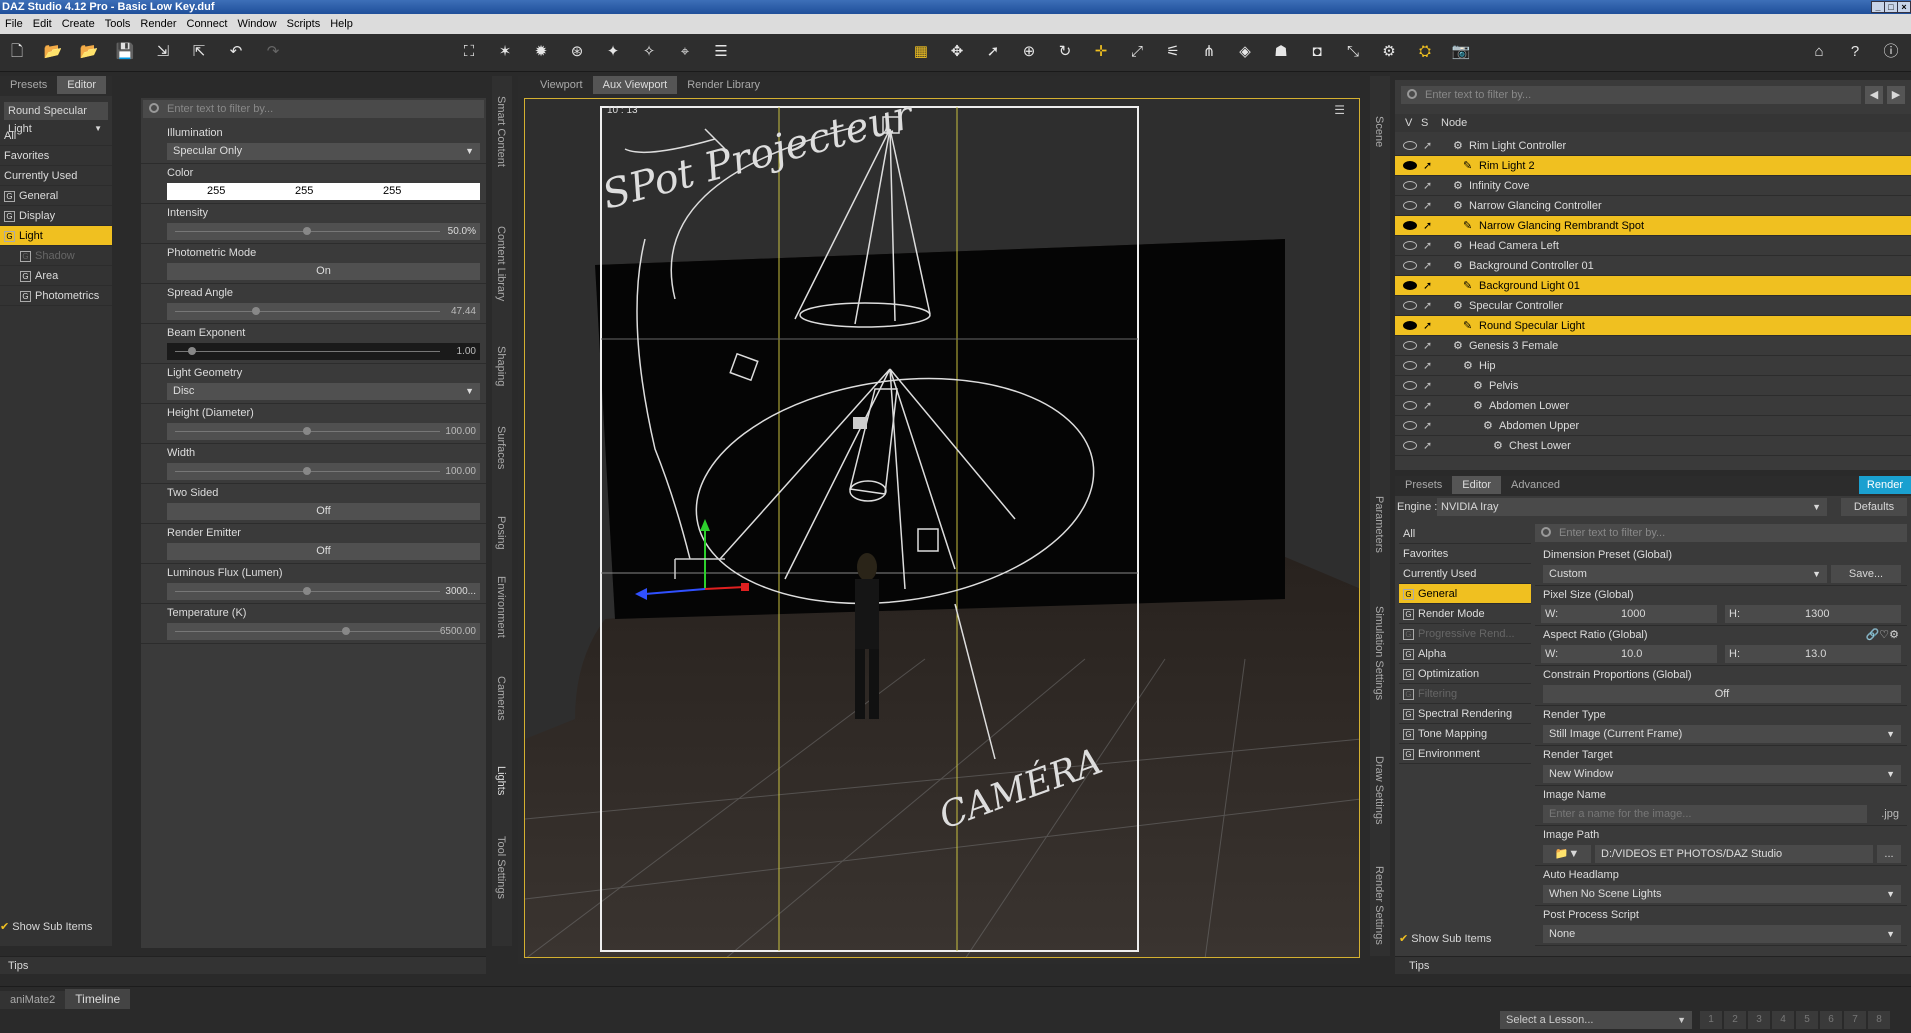 Image resolution: width=1911 pixels, height=1033 pixels. What do you see at coordinates (501, 533) in the screenshot?
I see `vtab-posing: Posing` at bounding box center [501, 533].